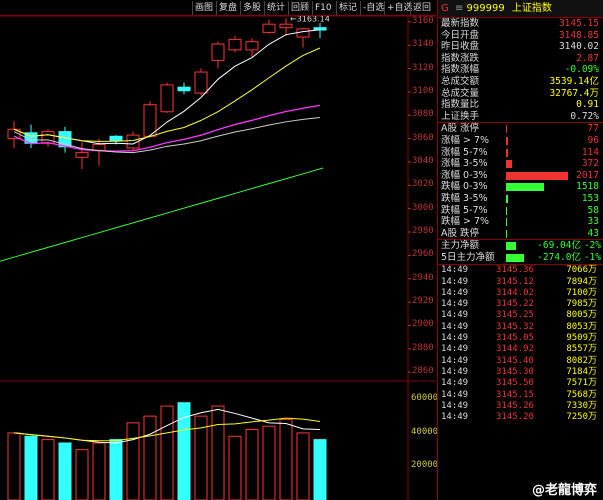  I want to click on trade-price: 3145.25, so click(515, 315).